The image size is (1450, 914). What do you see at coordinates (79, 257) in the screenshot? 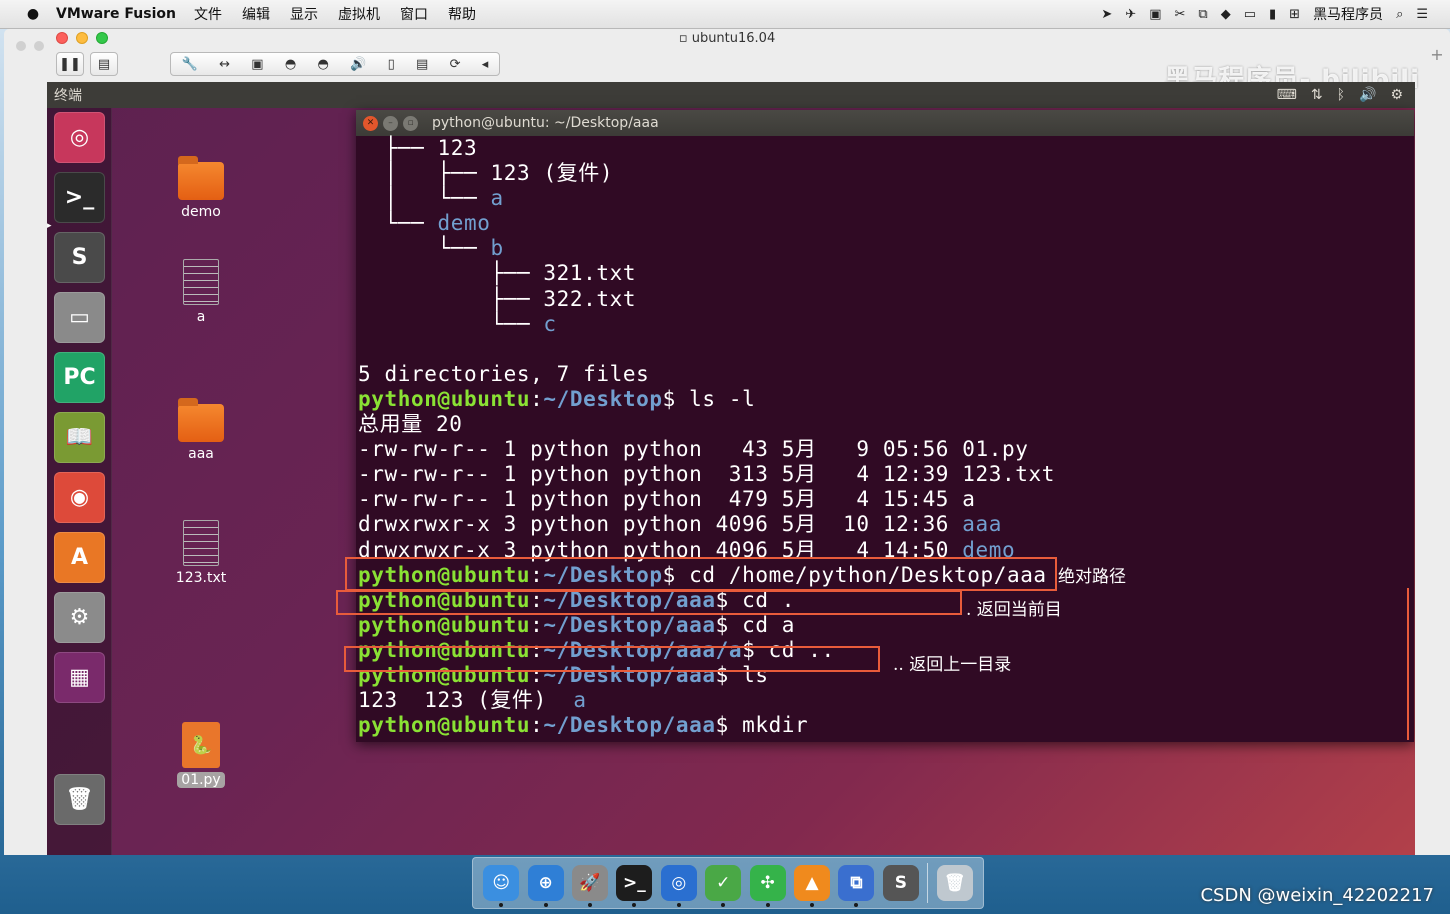
I see `launcher-sublime-text-icon: S` at bounding box center [79, 257].